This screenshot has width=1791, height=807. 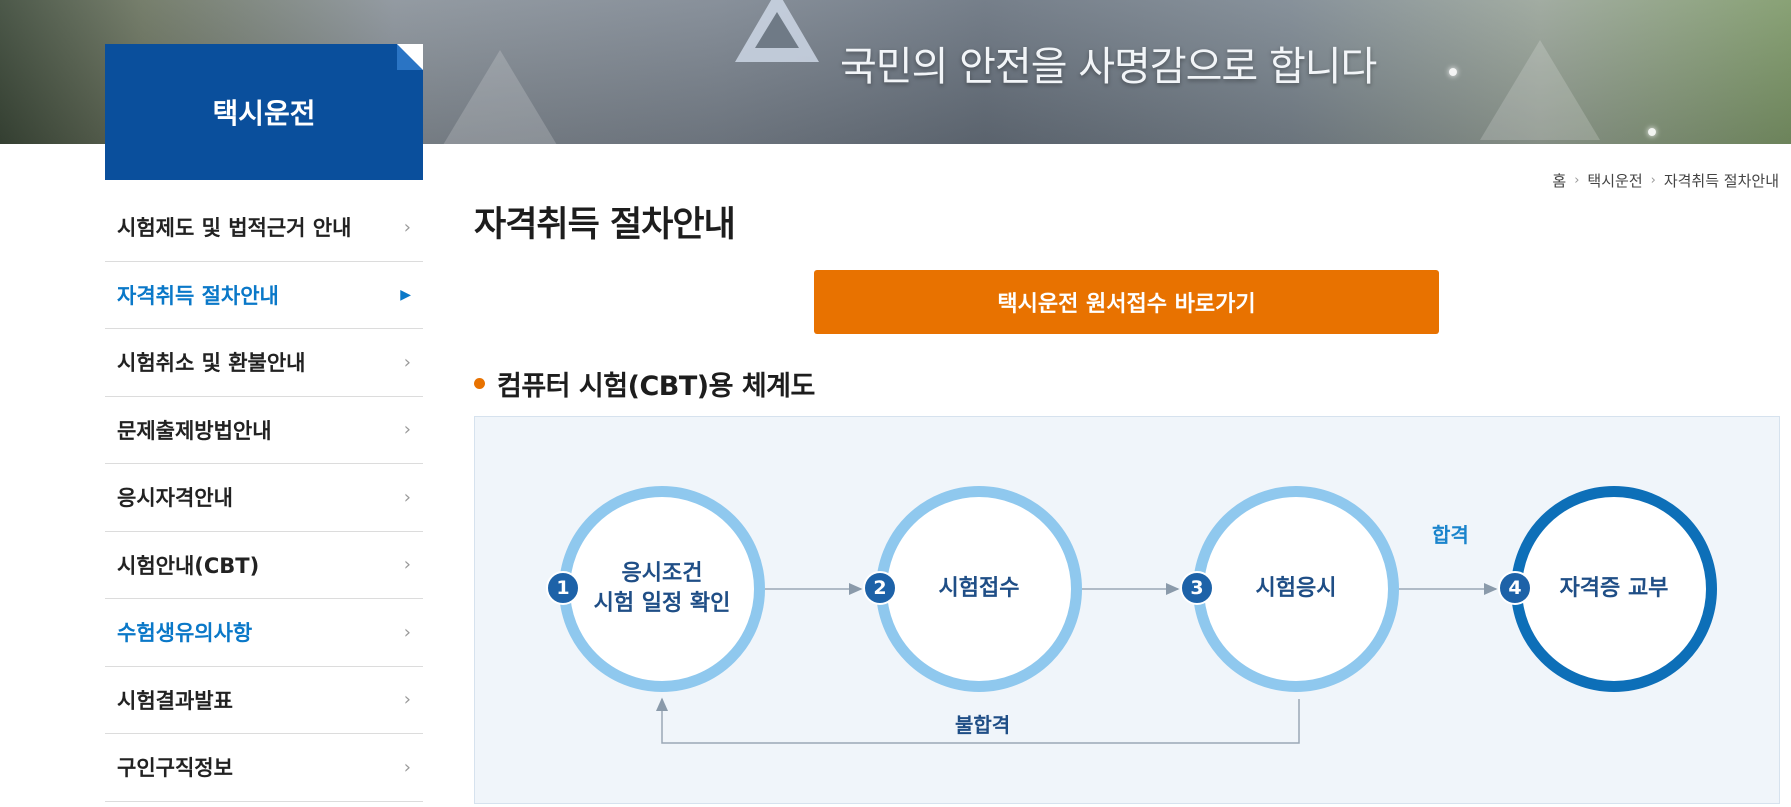 I want to click on step-2-line1: 시험접수, so click(x=979, y=589).